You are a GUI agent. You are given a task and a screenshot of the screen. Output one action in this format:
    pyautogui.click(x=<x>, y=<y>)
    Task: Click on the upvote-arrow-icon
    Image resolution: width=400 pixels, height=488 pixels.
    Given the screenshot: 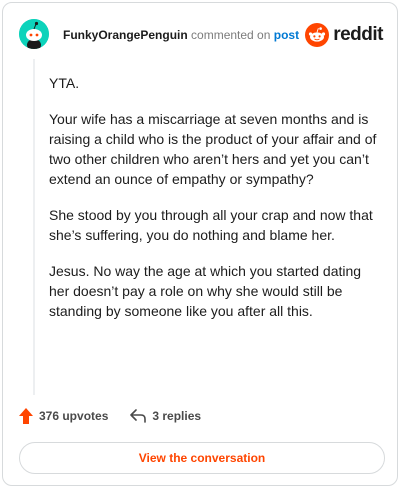 What is the action you would take?
    pyautogui.click(x=26, y=416)
    